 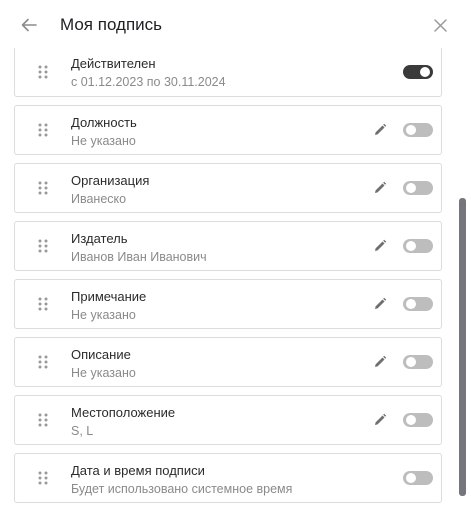 What do you see at coordinates (235, 25) in the screenshot?
I see `dialog-header: Моя подпись` at bounding box center [235, 25].